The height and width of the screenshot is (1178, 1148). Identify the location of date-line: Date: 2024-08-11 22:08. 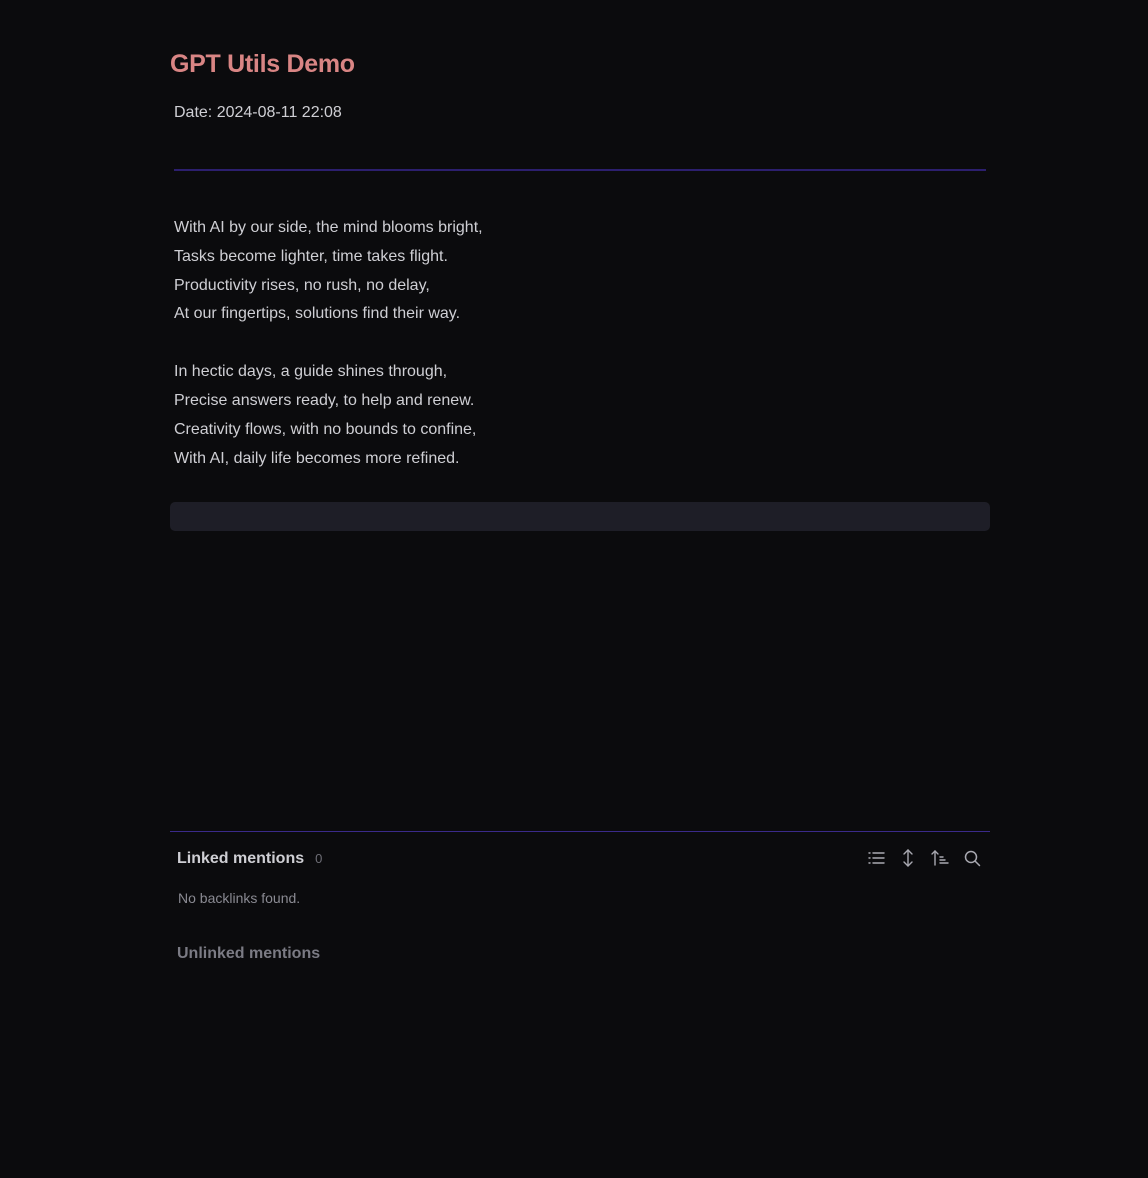
(258, 113).